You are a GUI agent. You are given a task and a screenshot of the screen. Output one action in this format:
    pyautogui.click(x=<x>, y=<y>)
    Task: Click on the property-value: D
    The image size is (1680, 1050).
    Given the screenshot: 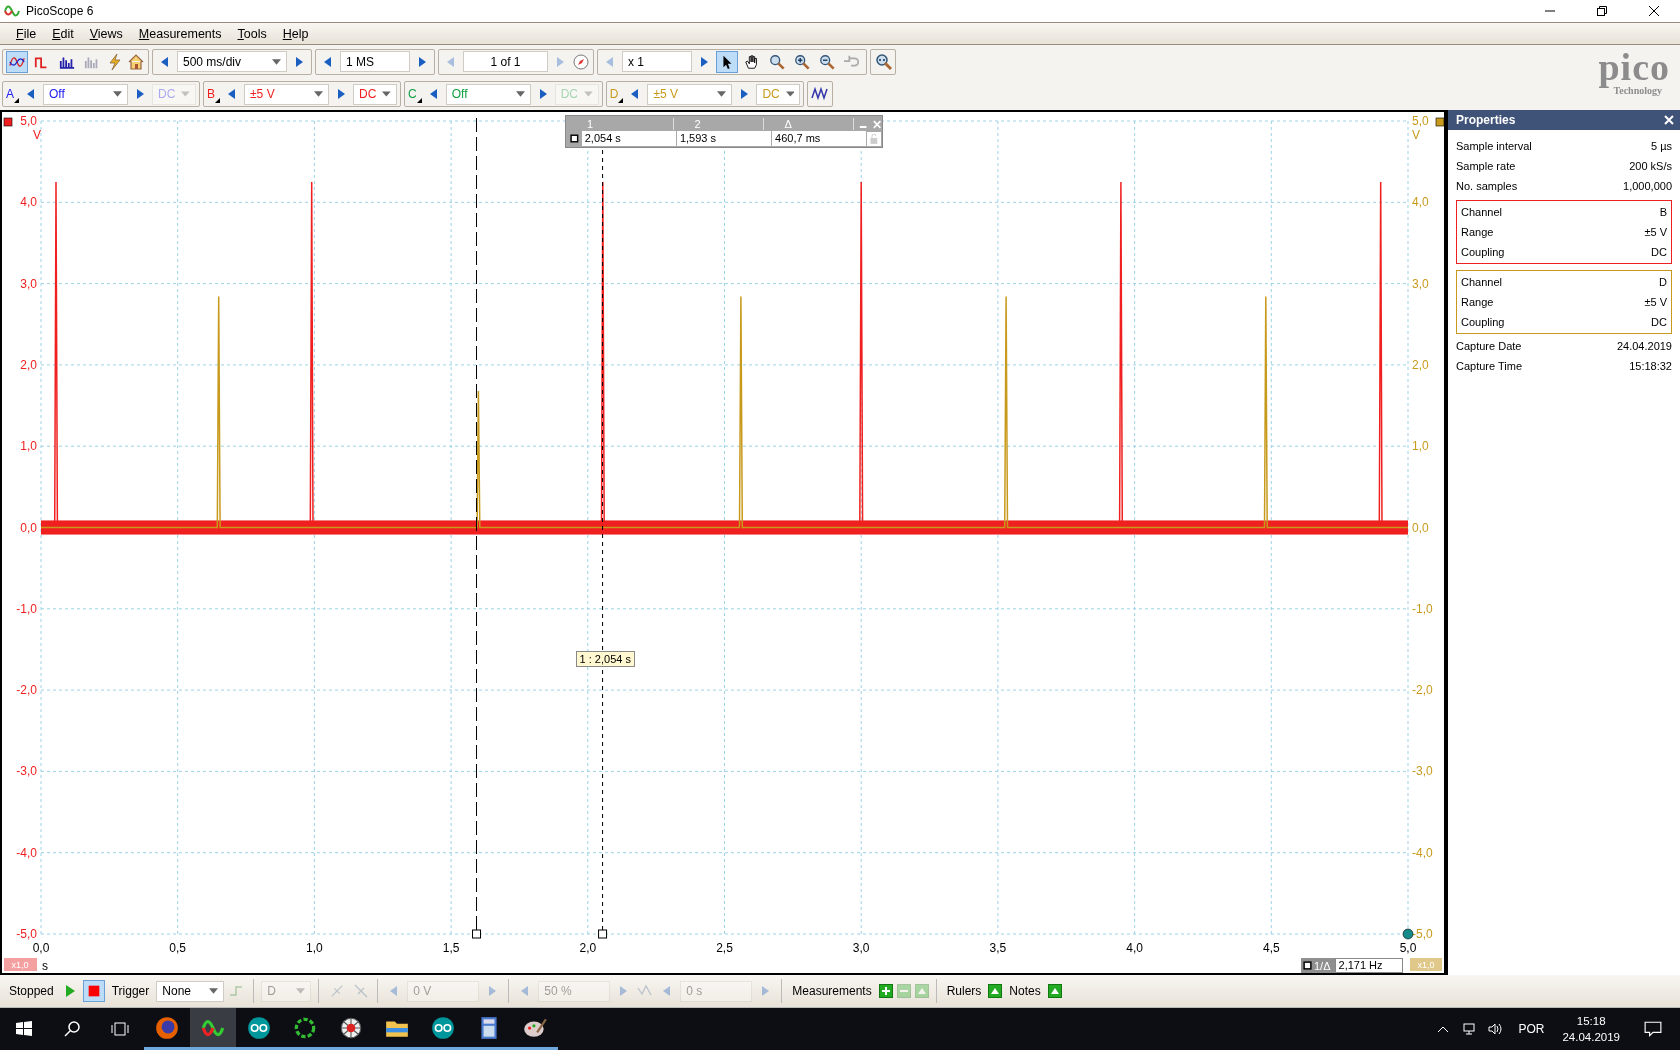 What is the action you would take?
    pyautogui.click(x=1663, y=282)
    